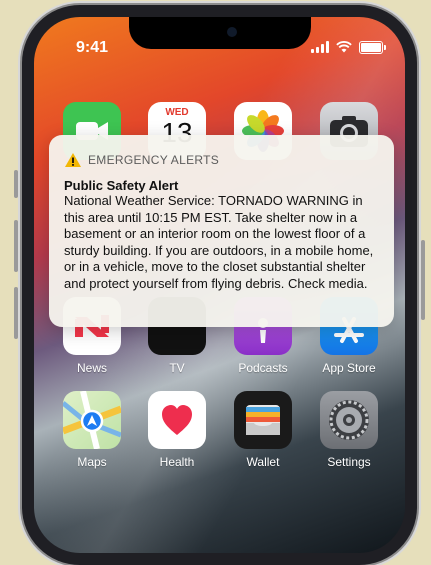 The height and width of the screenshot is (565, 431). Describe the element at coordinates (16, 313) in the screenshot. I see `volume-down-button` at that location.